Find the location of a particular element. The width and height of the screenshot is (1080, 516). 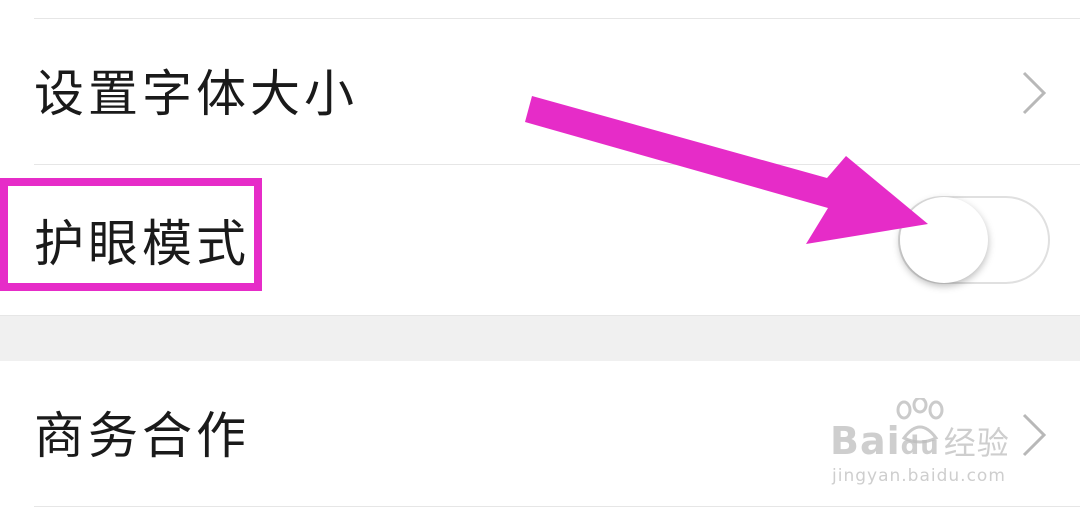

watermark-cn: 经验 is located at coordinates (976, 443).